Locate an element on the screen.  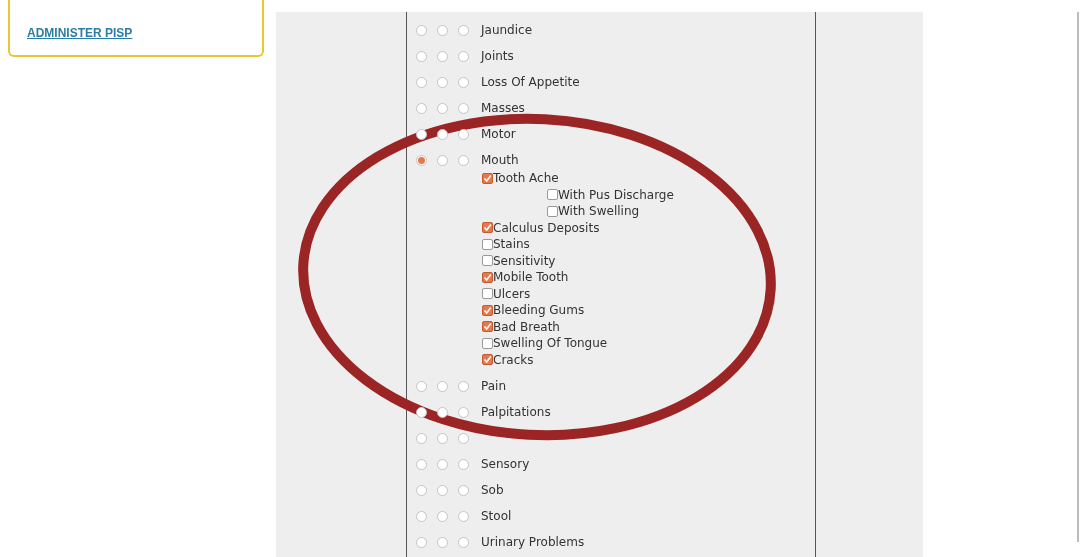
symptom-label: Jaundice is located at coordinates (507, 30).